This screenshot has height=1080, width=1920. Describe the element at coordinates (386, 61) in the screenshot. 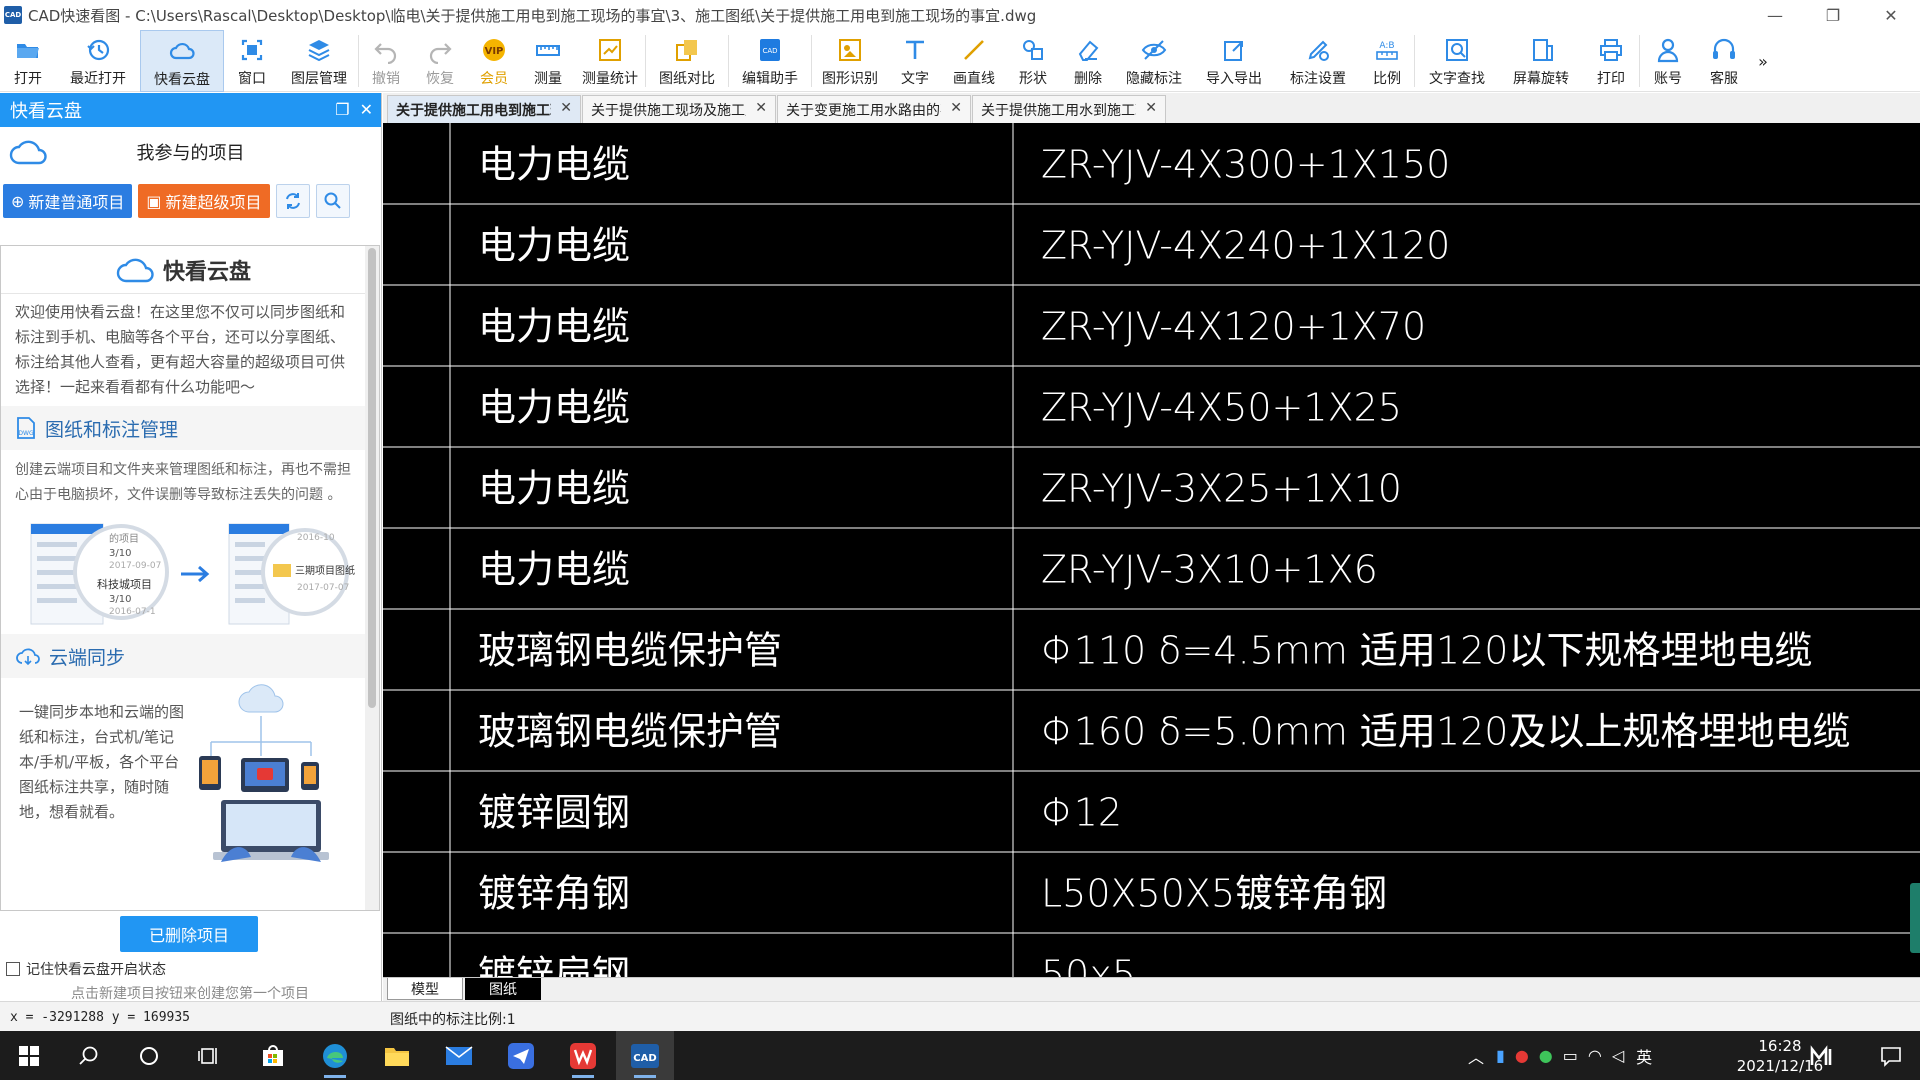

I see `undo-button: 撤销` at that location.